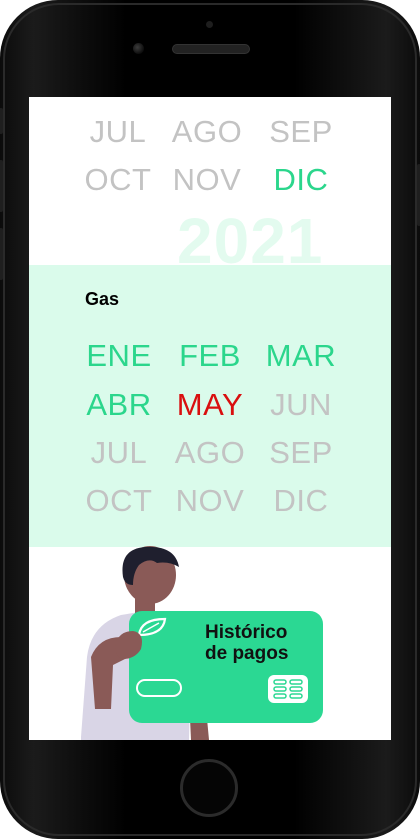 The width and height of the screenshot is (420, 839). Describe the element at coordinates (246, 632) in the screenshot. I see `card-title-line1: Histórico` at that location.